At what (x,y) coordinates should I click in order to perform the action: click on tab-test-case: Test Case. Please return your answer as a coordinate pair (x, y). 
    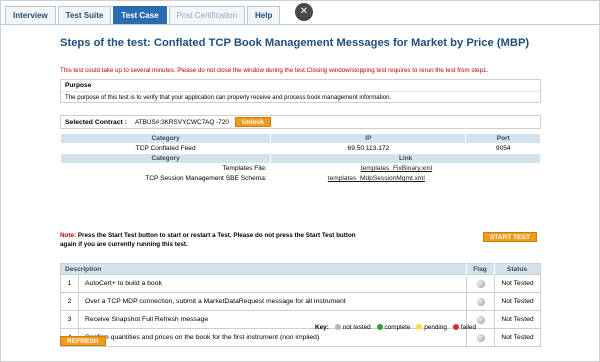
    Looking at the image, I should click on (140, 15).